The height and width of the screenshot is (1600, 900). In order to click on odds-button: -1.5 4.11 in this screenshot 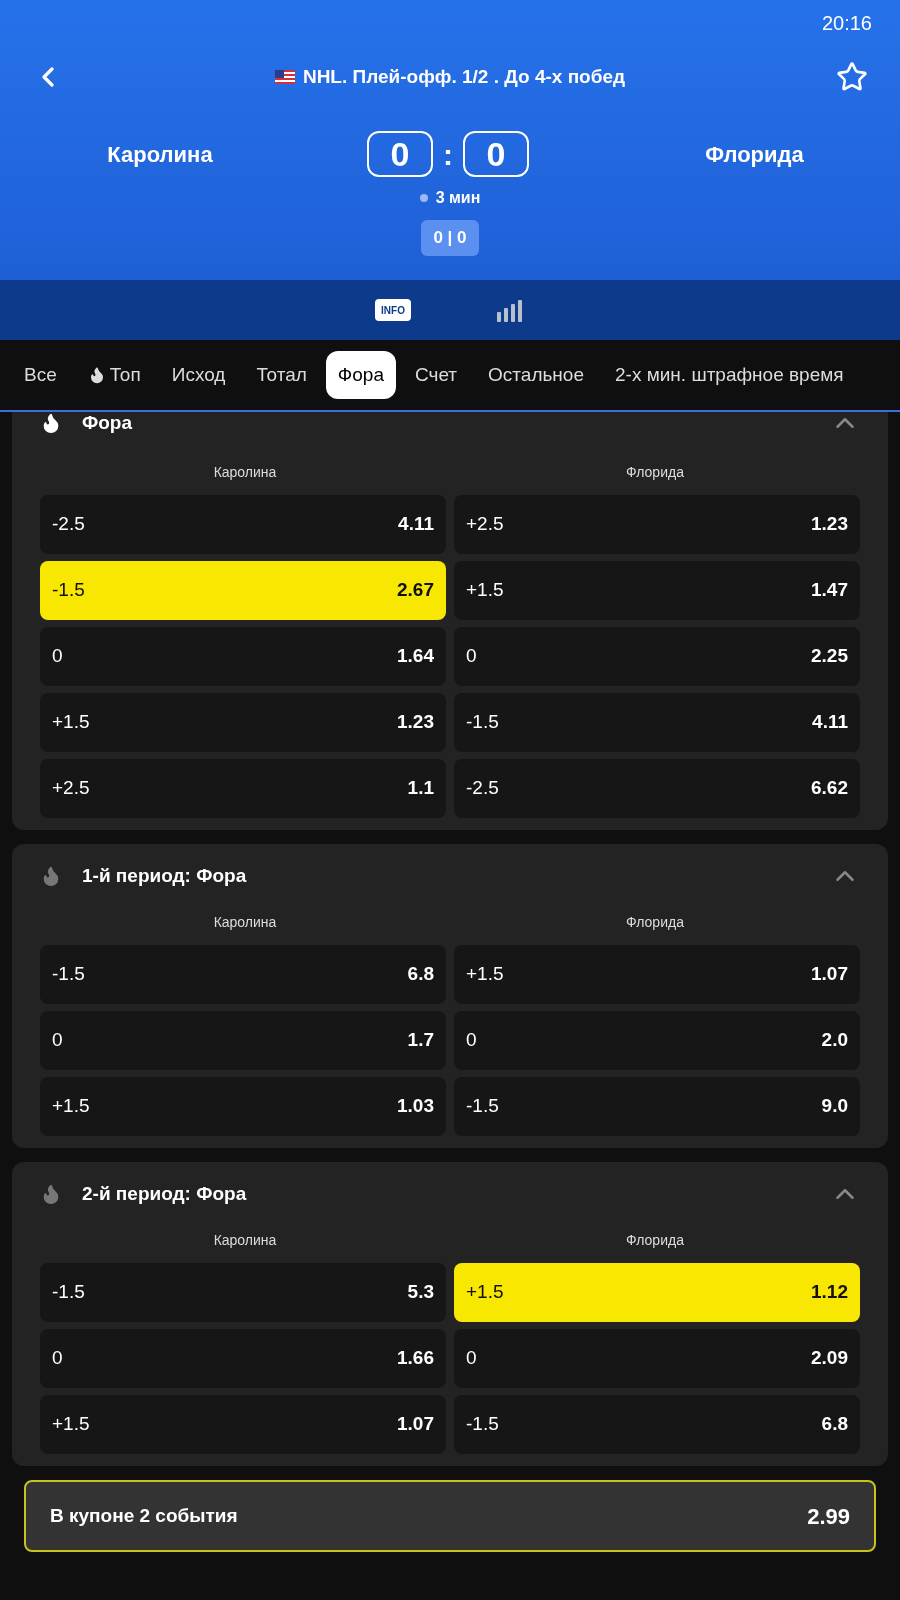, I will do `click(657, 722)`.